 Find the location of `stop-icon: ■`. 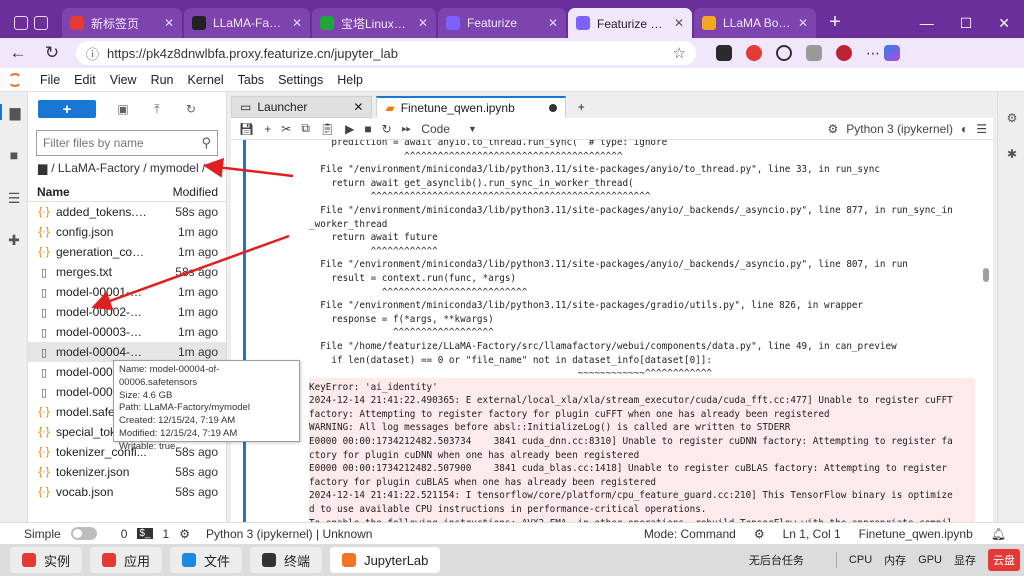

stop-icon: ■ is located at coordinates (367, 129).